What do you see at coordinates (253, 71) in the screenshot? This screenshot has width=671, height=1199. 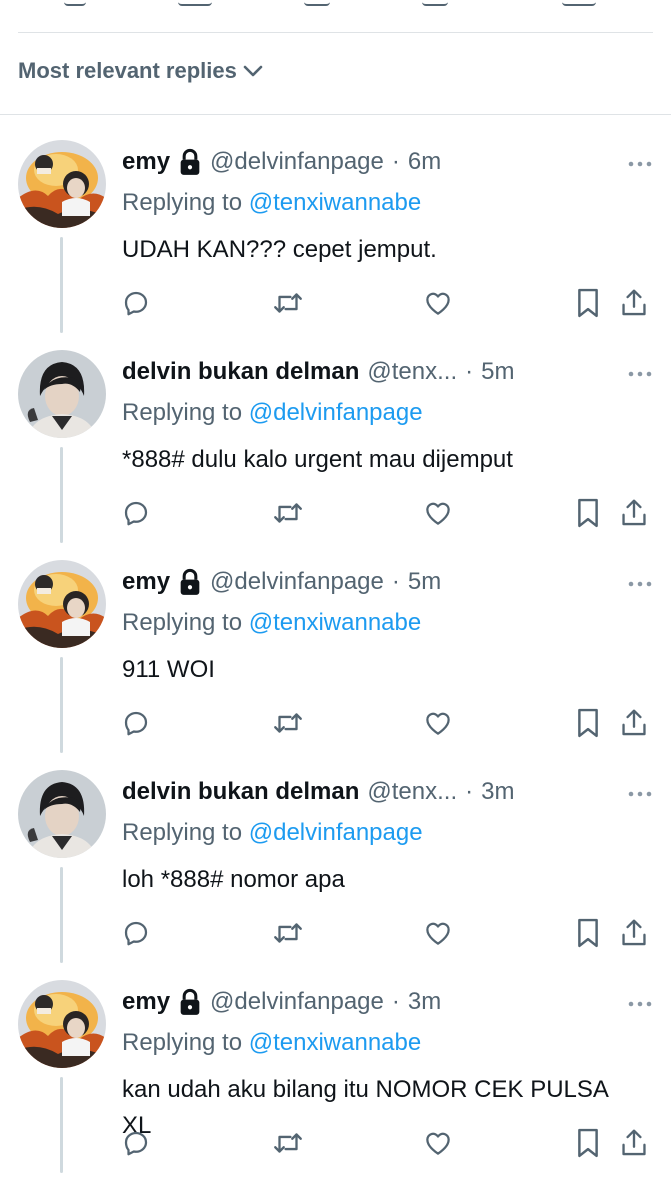 I see `chevron-down-icon` at bounding box center [253, 71].